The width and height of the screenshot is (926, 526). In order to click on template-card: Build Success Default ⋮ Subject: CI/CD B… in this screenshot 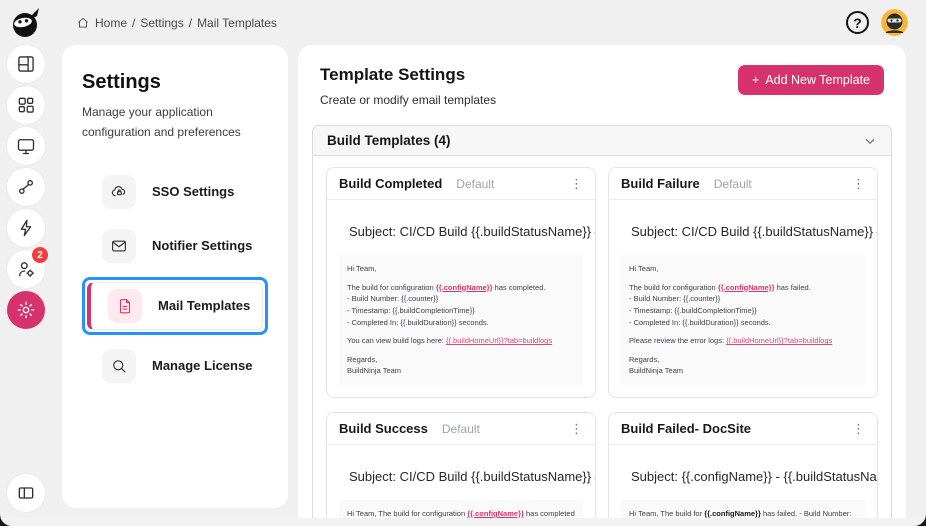, I will do `click(461, 469)`.